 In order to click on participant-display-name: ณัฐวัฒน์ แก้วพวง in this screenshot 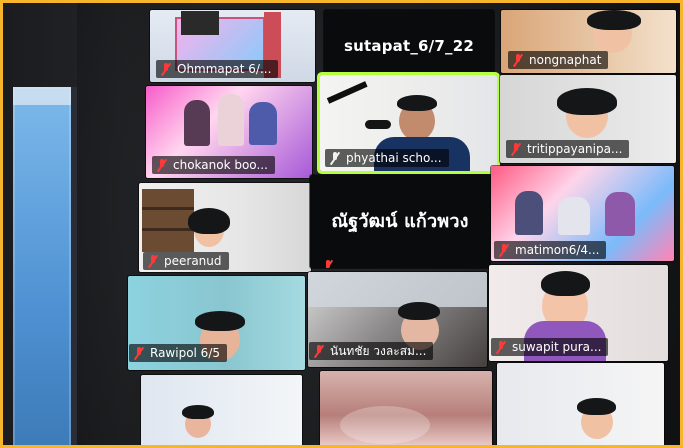, I will do `click(400, 221)`.